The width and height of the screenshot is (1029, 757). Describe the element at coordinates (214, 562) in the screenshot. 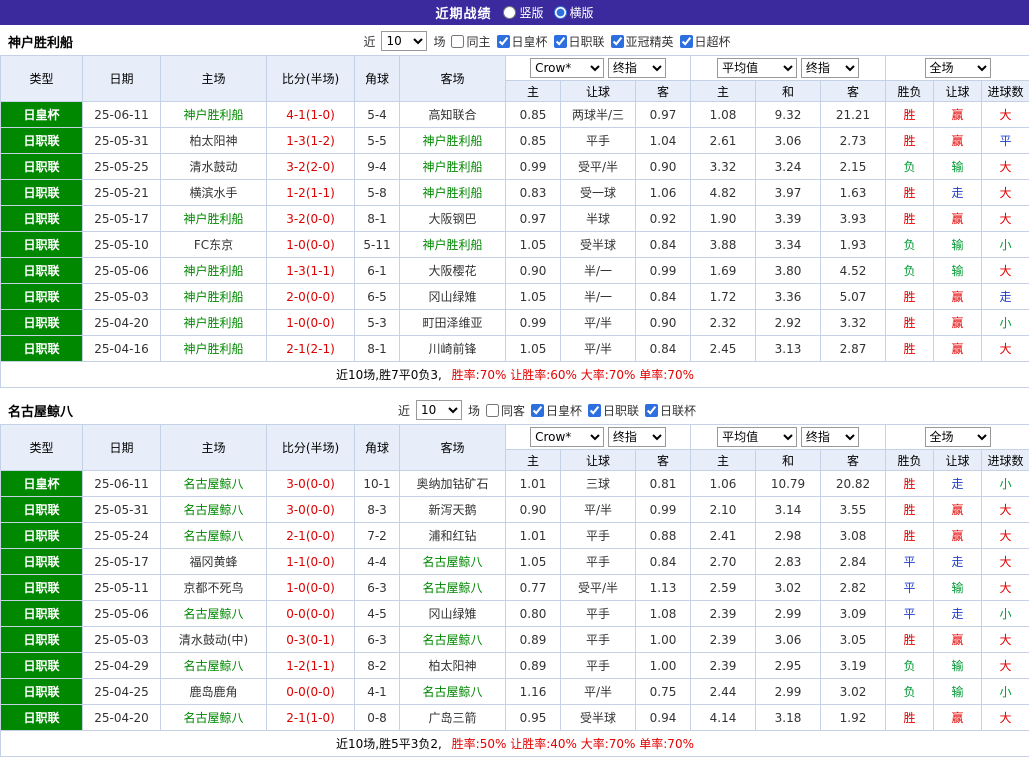

I see `home-team: 福冈黄蜂` at that location.